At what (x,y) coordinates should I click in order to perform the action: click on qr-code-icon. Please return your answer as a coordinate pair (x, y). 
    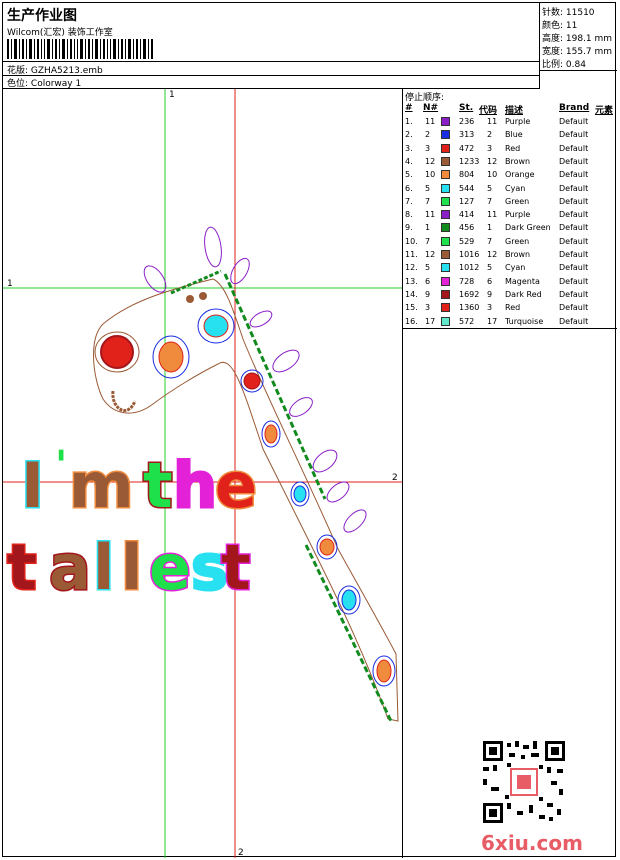
    Looking at the image, I should click on (524, 782).